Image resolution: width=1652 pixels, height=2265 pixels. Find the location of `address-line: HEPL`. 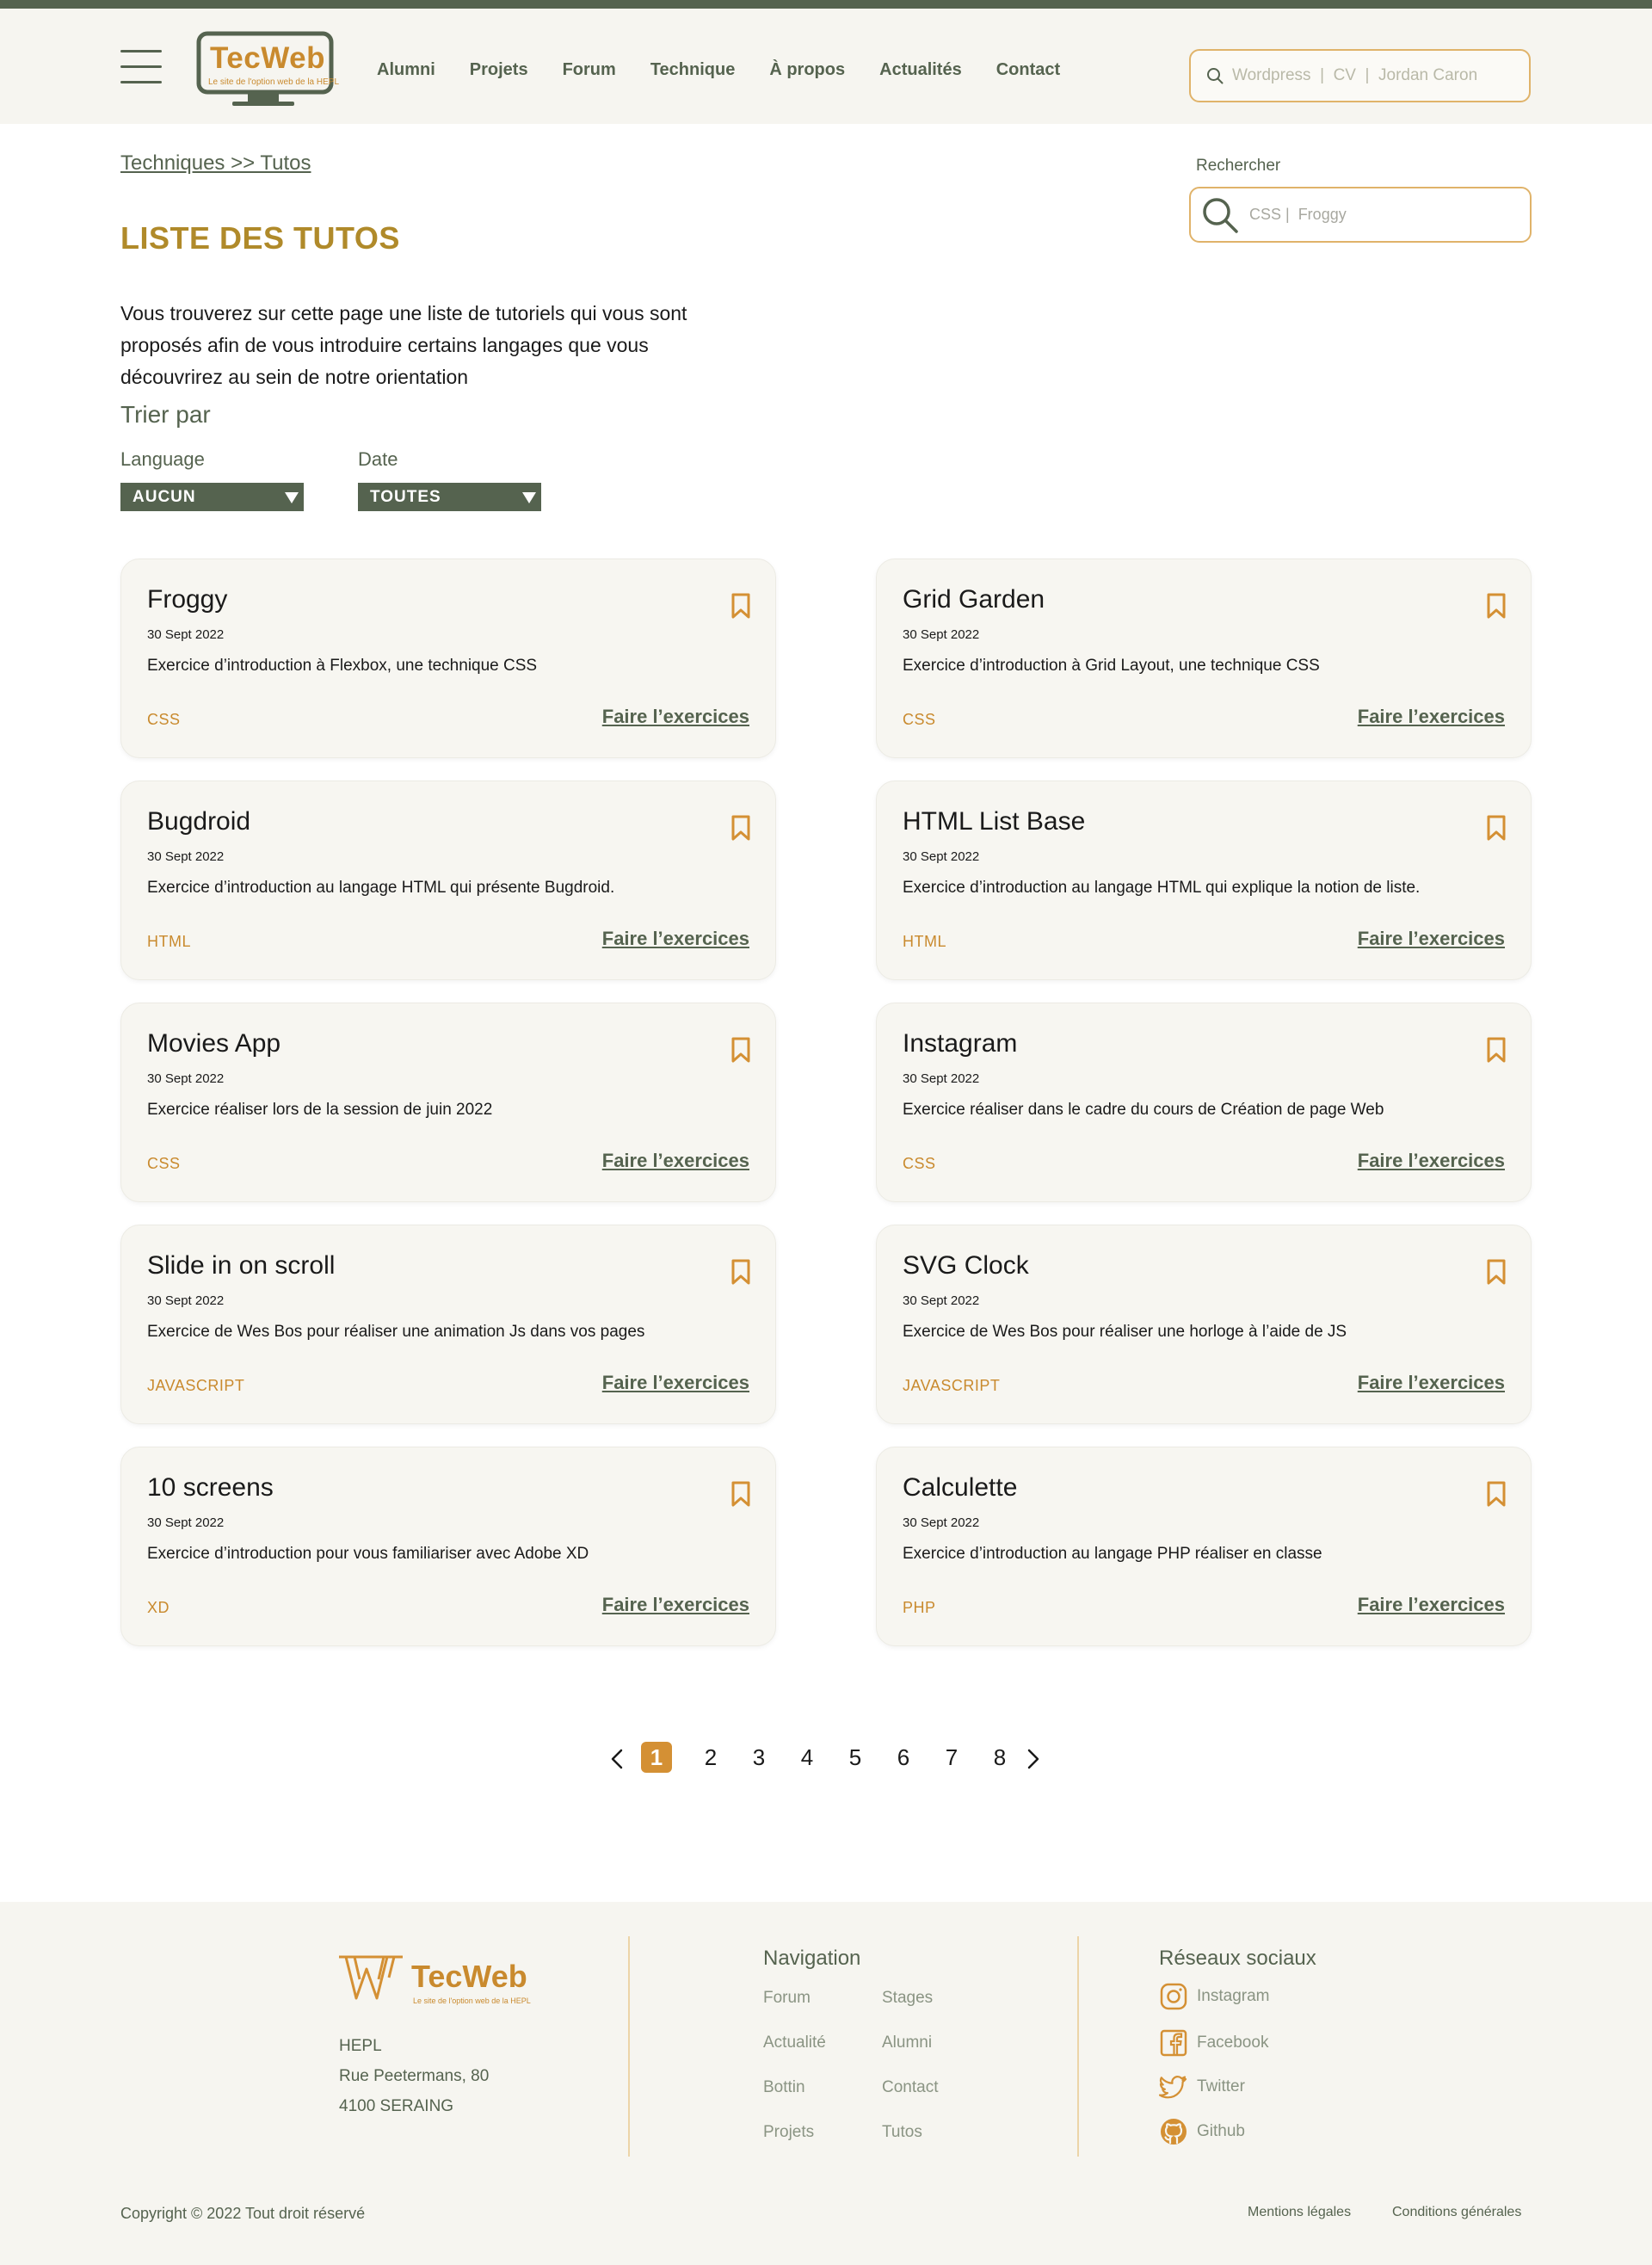

address-line: HEPL is located at coordinates (360, 2046).